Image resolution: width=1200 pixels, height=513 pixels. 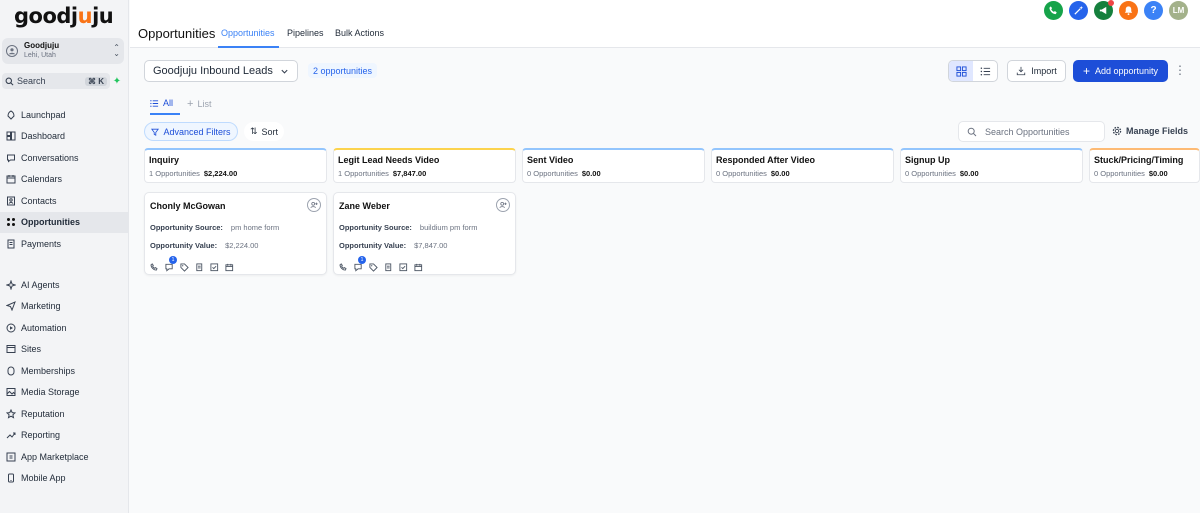 What do you see at coordinates (364, 206) in the screenshot?
I see `opportunity-name: Zane Weber` at bounding box center [364, 206].